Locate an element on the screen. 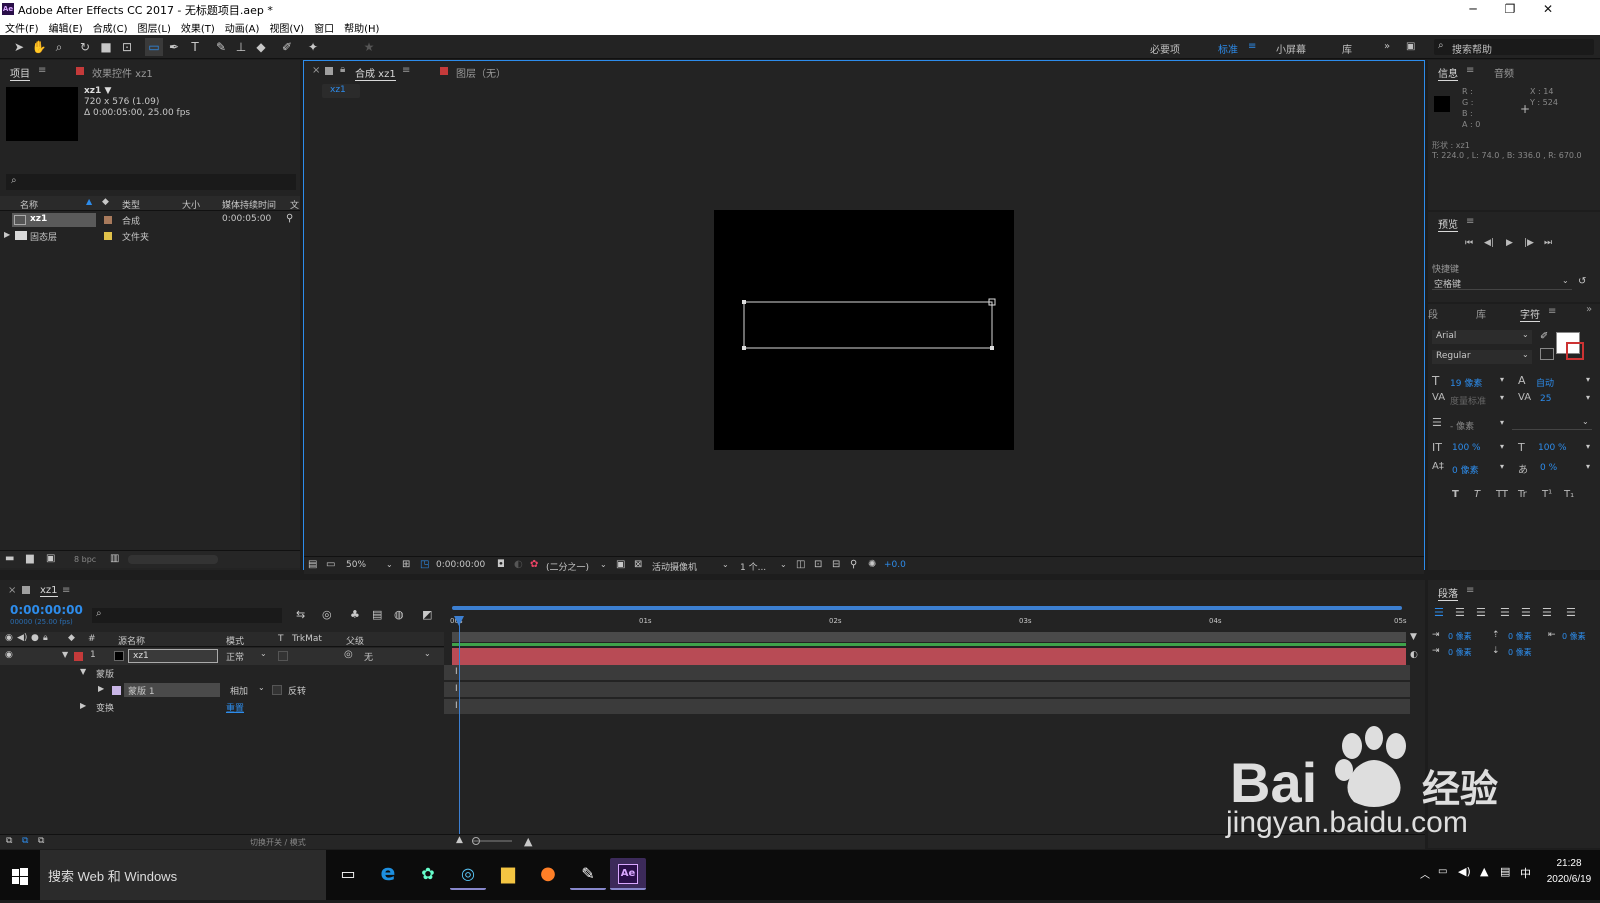  clone-stamp-tool-icon: ⊥ is located at coordinates (241, 47).